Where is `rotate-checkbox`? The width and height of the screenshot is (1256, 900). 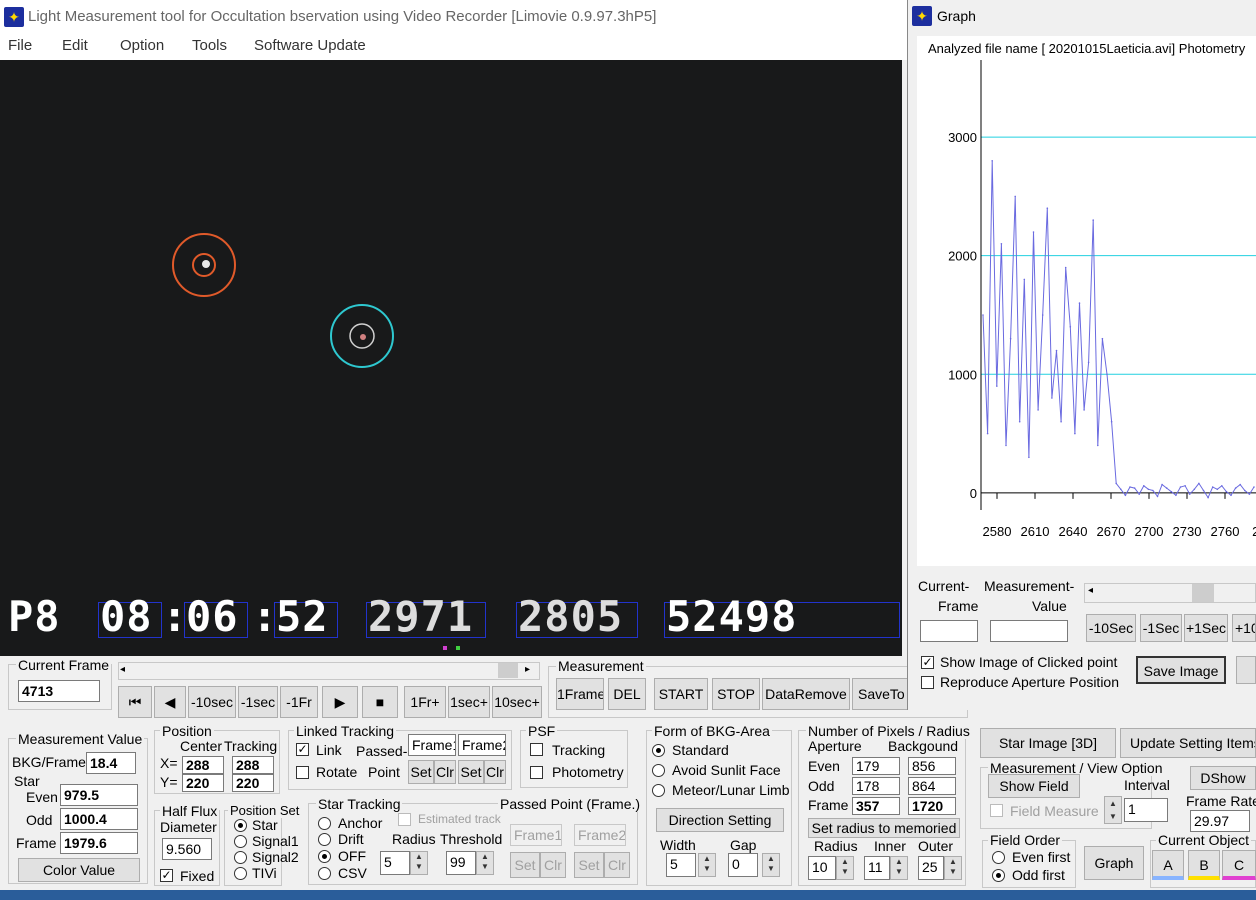
rotate-checkbox is located at coordinates (302, 772).